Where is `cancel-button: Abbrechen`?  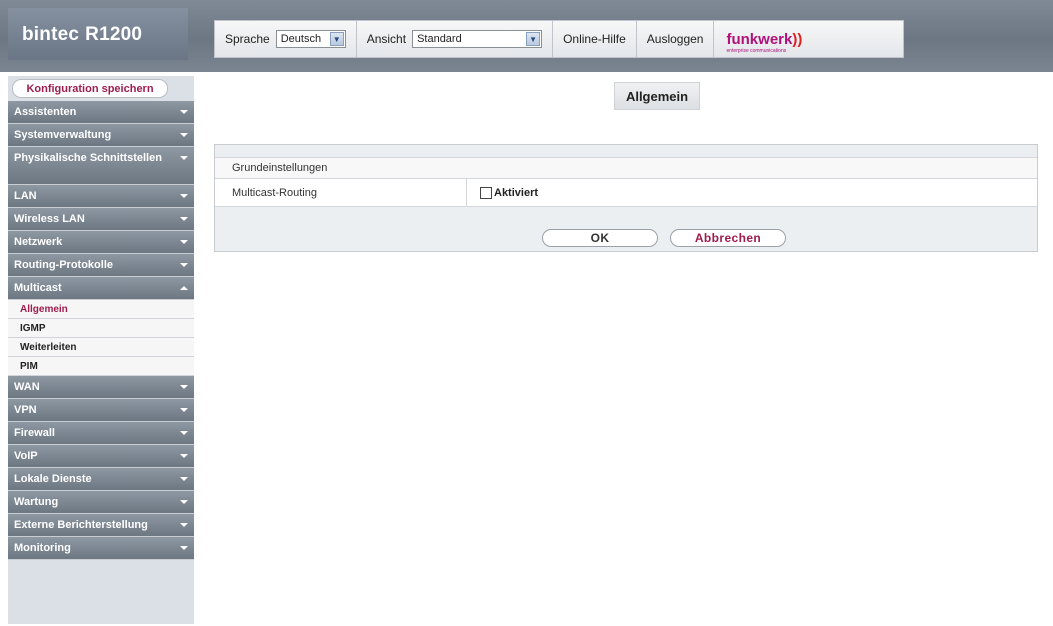
cancel-button: Abbrechen is located at coordinates (728, 238).